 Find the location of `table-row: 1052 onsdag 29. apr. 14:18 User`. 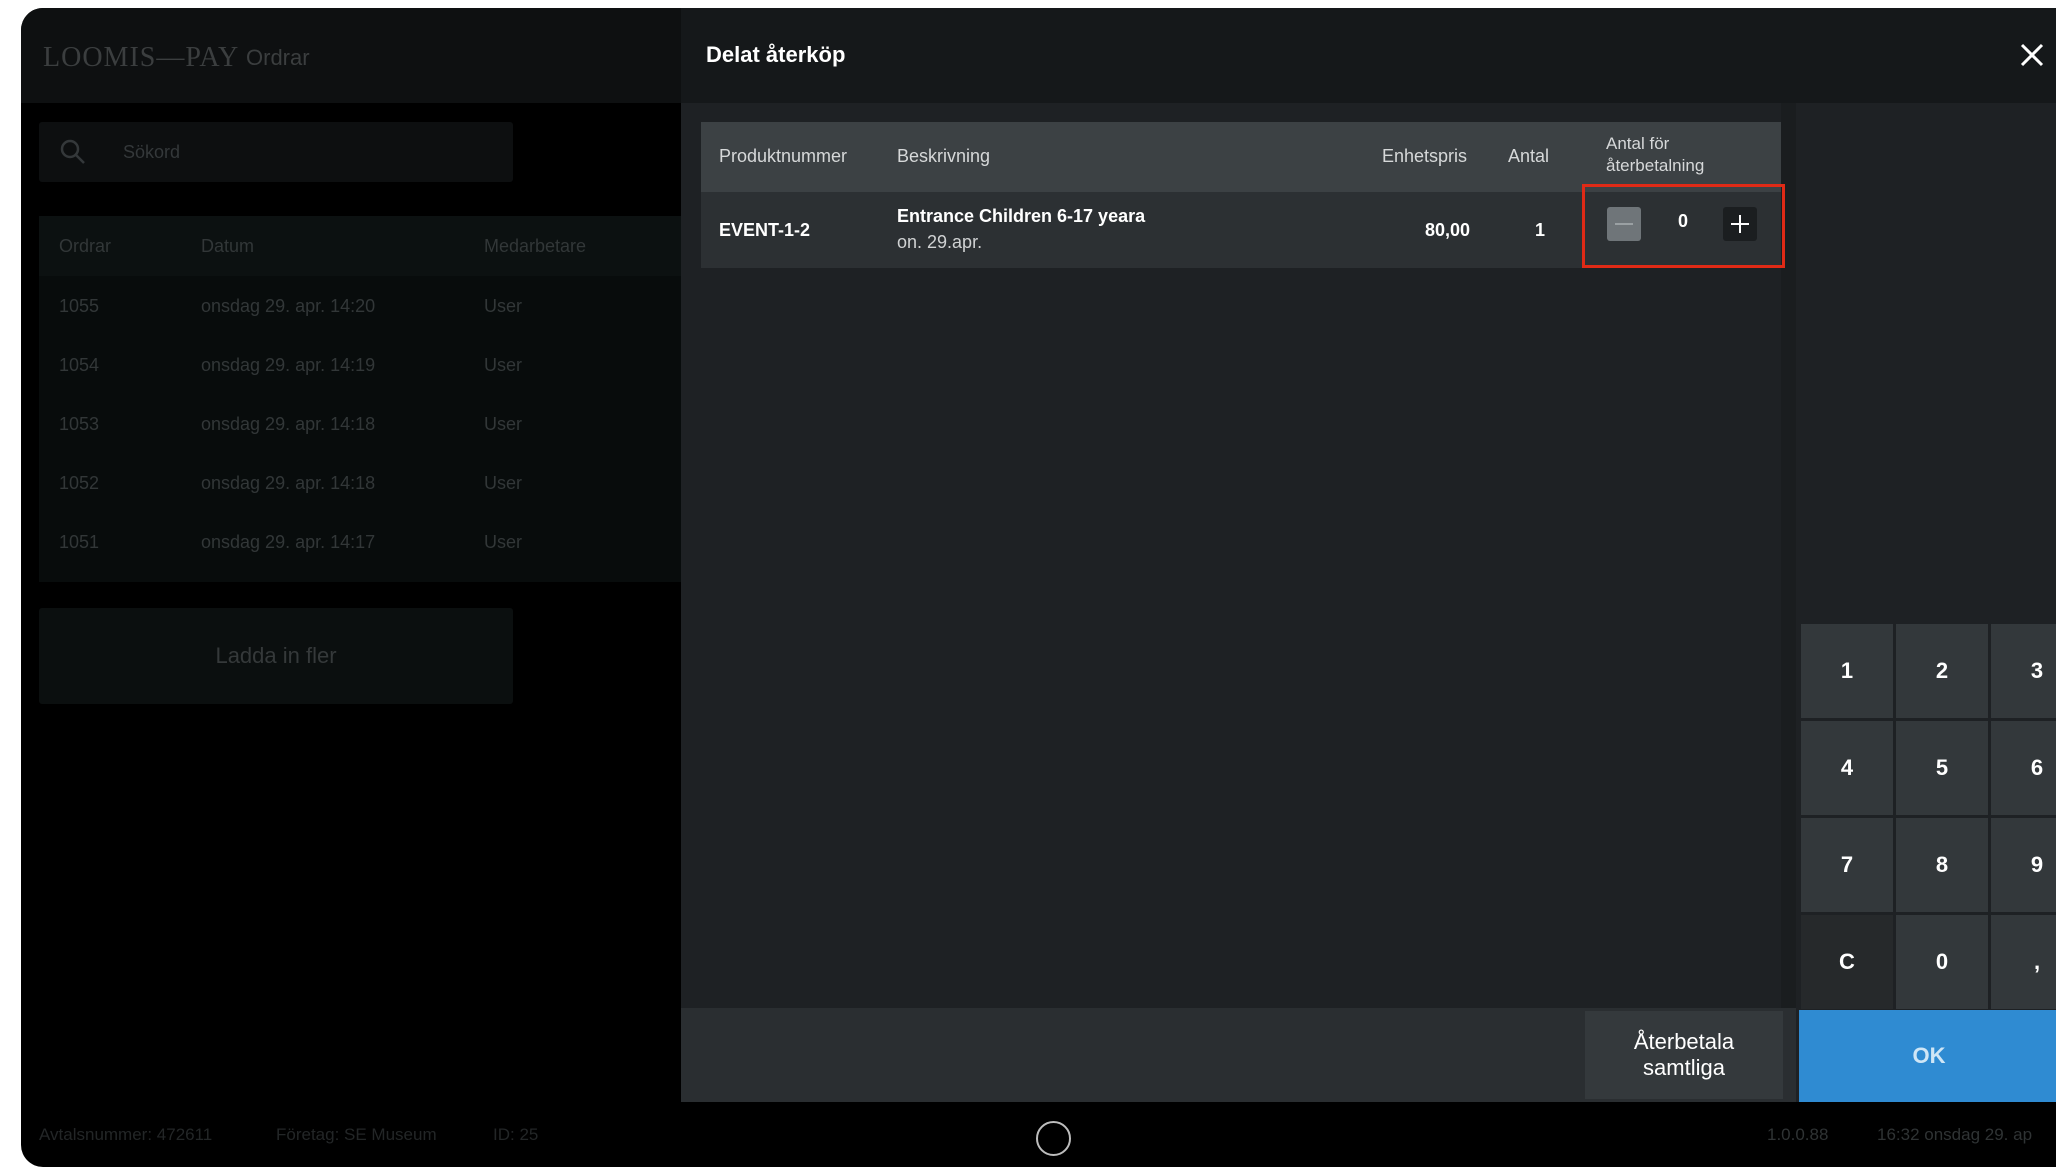

table-row: 1052 onsdag 29. apr. 14:18 User is located at coordinates (369, 482).